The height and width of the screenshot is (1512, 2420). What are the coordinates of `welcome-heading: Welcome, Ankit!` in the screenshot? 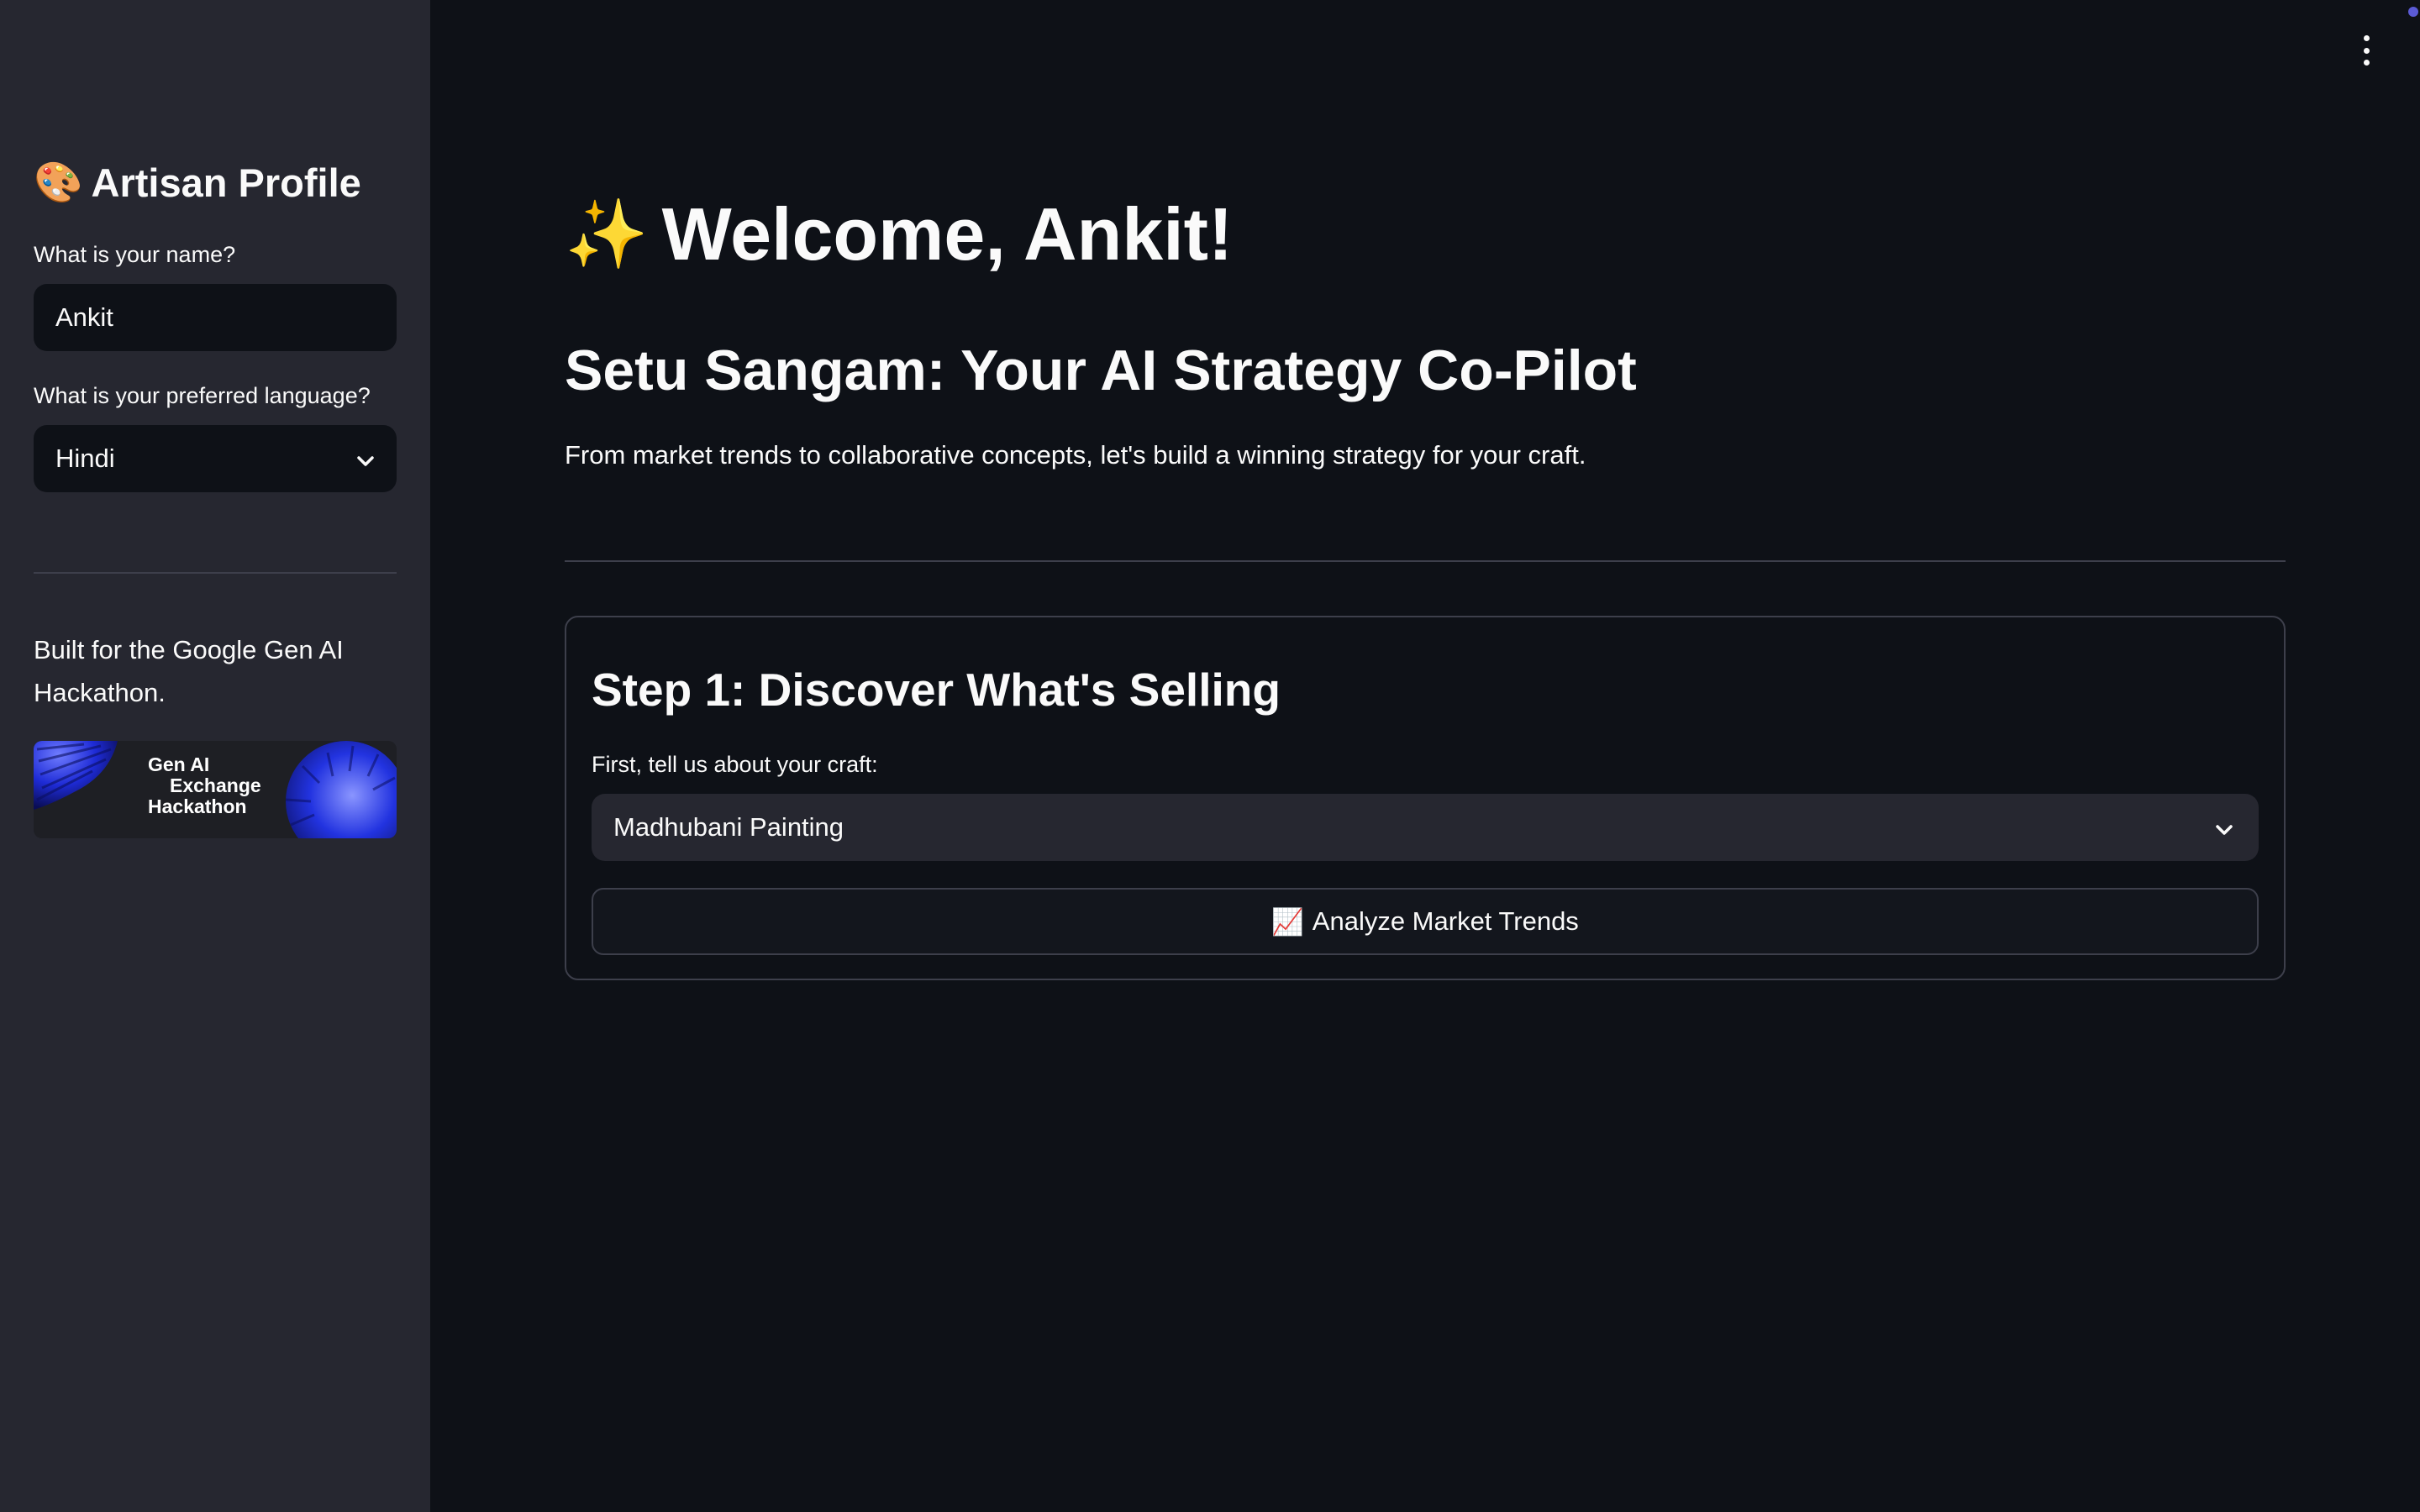 It's located at (947, 234).